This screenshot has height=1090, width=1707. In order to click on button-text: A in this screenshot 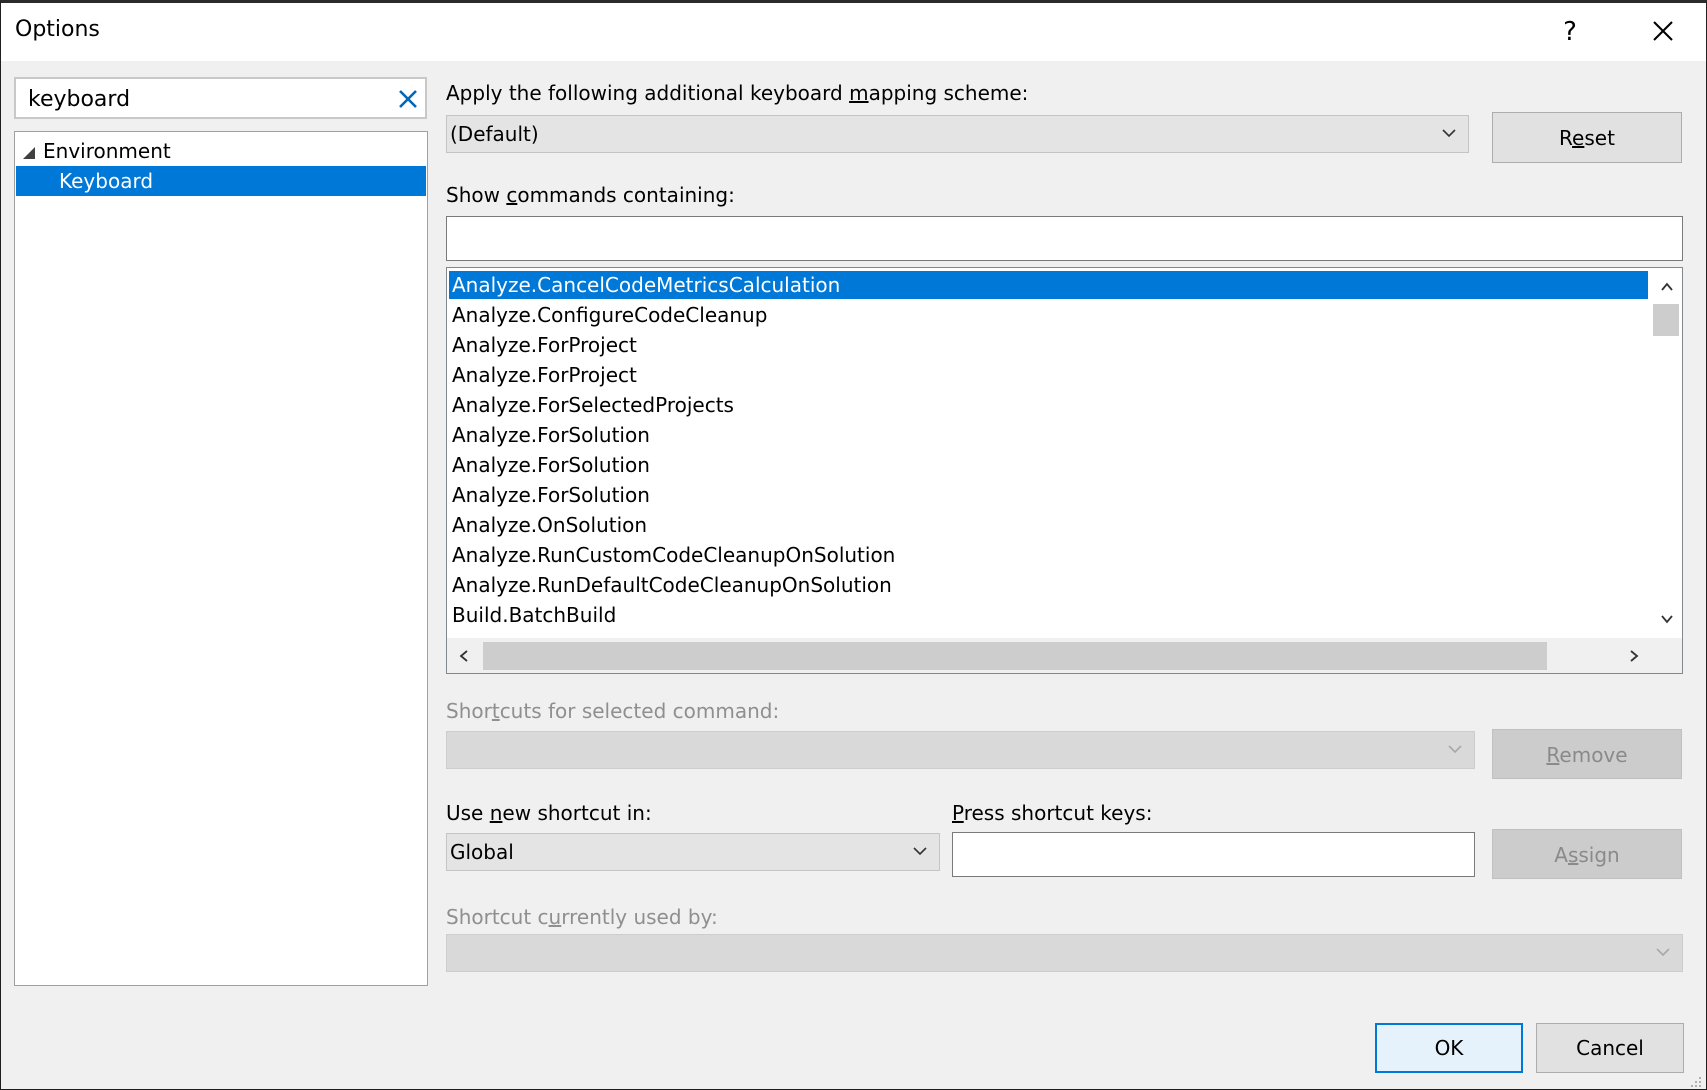, I will do `click(1561, 855)`.